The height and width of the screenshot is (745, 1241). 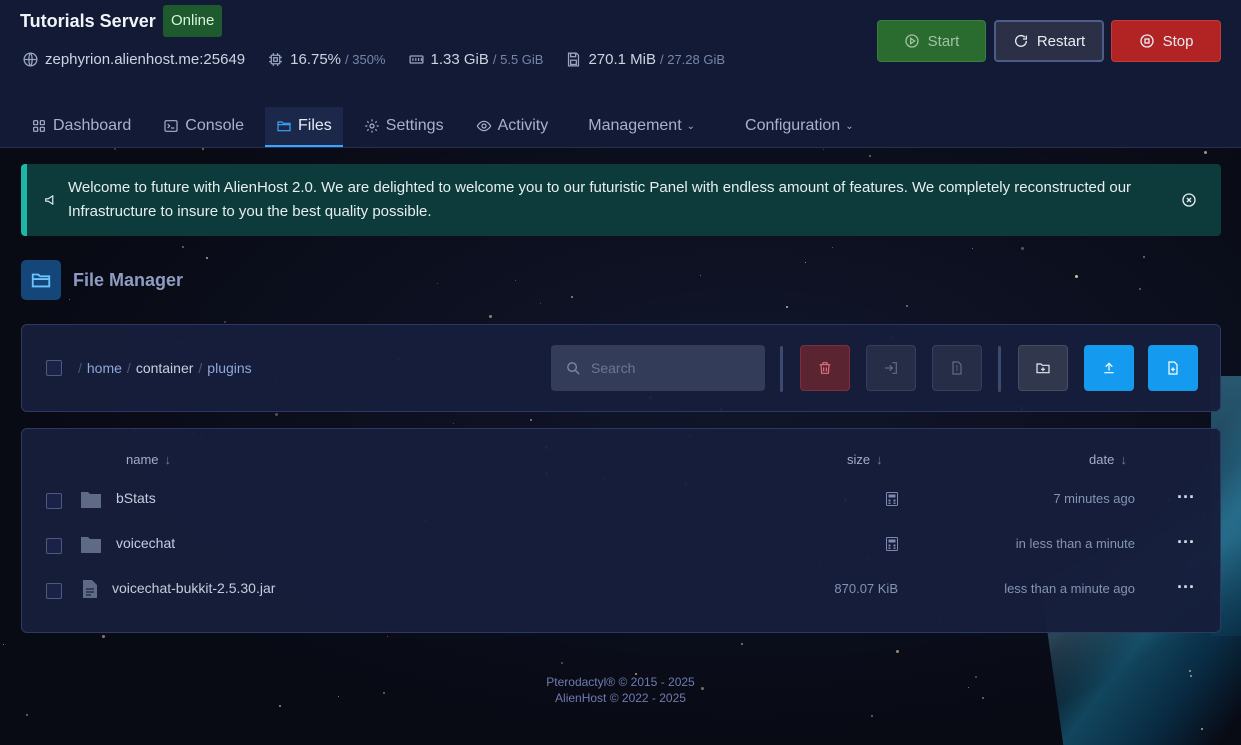 What do you see at coordinates (1189, 200) in the screenshot?
I see `close-icon` at bounding box center [1189, 200].